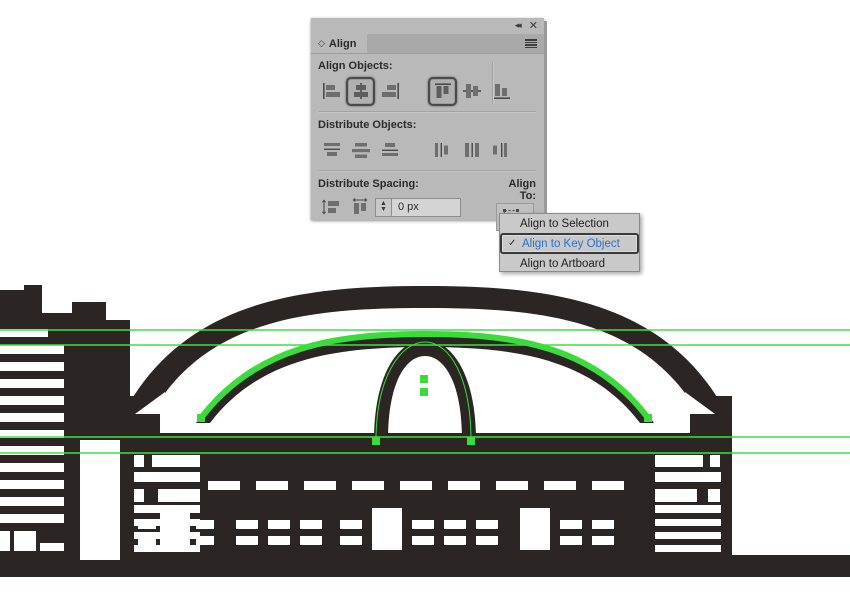 Image resolution: width=850 pixels, height=600 pixels. I want to click on menu-item-label: Align to Key Object, so click(571, 243).